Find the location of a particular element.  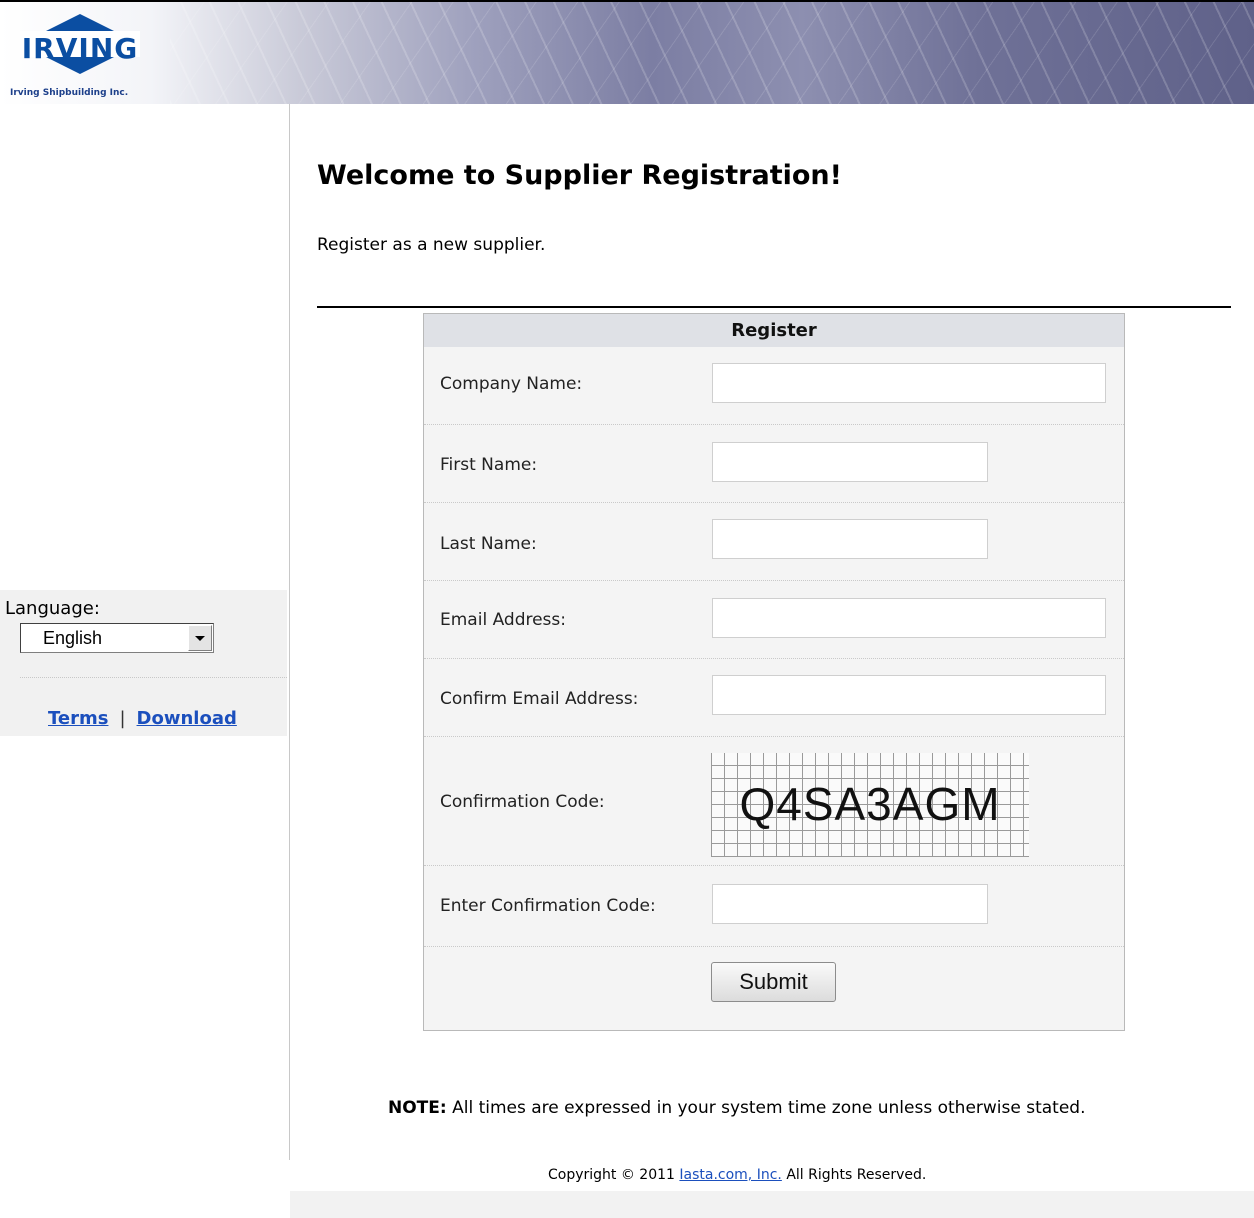

form-row-confirmation-code: Confirmation Code: Q4SA3AGM is located at coordinates (774, 801).